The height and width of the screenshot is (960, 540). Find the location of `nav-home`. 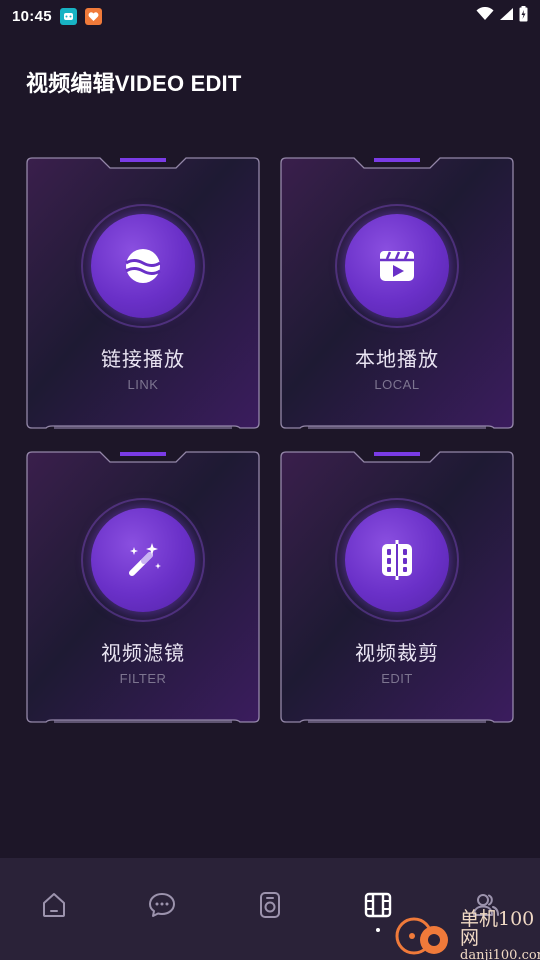

nav-home is located at coordinates (54, 898).